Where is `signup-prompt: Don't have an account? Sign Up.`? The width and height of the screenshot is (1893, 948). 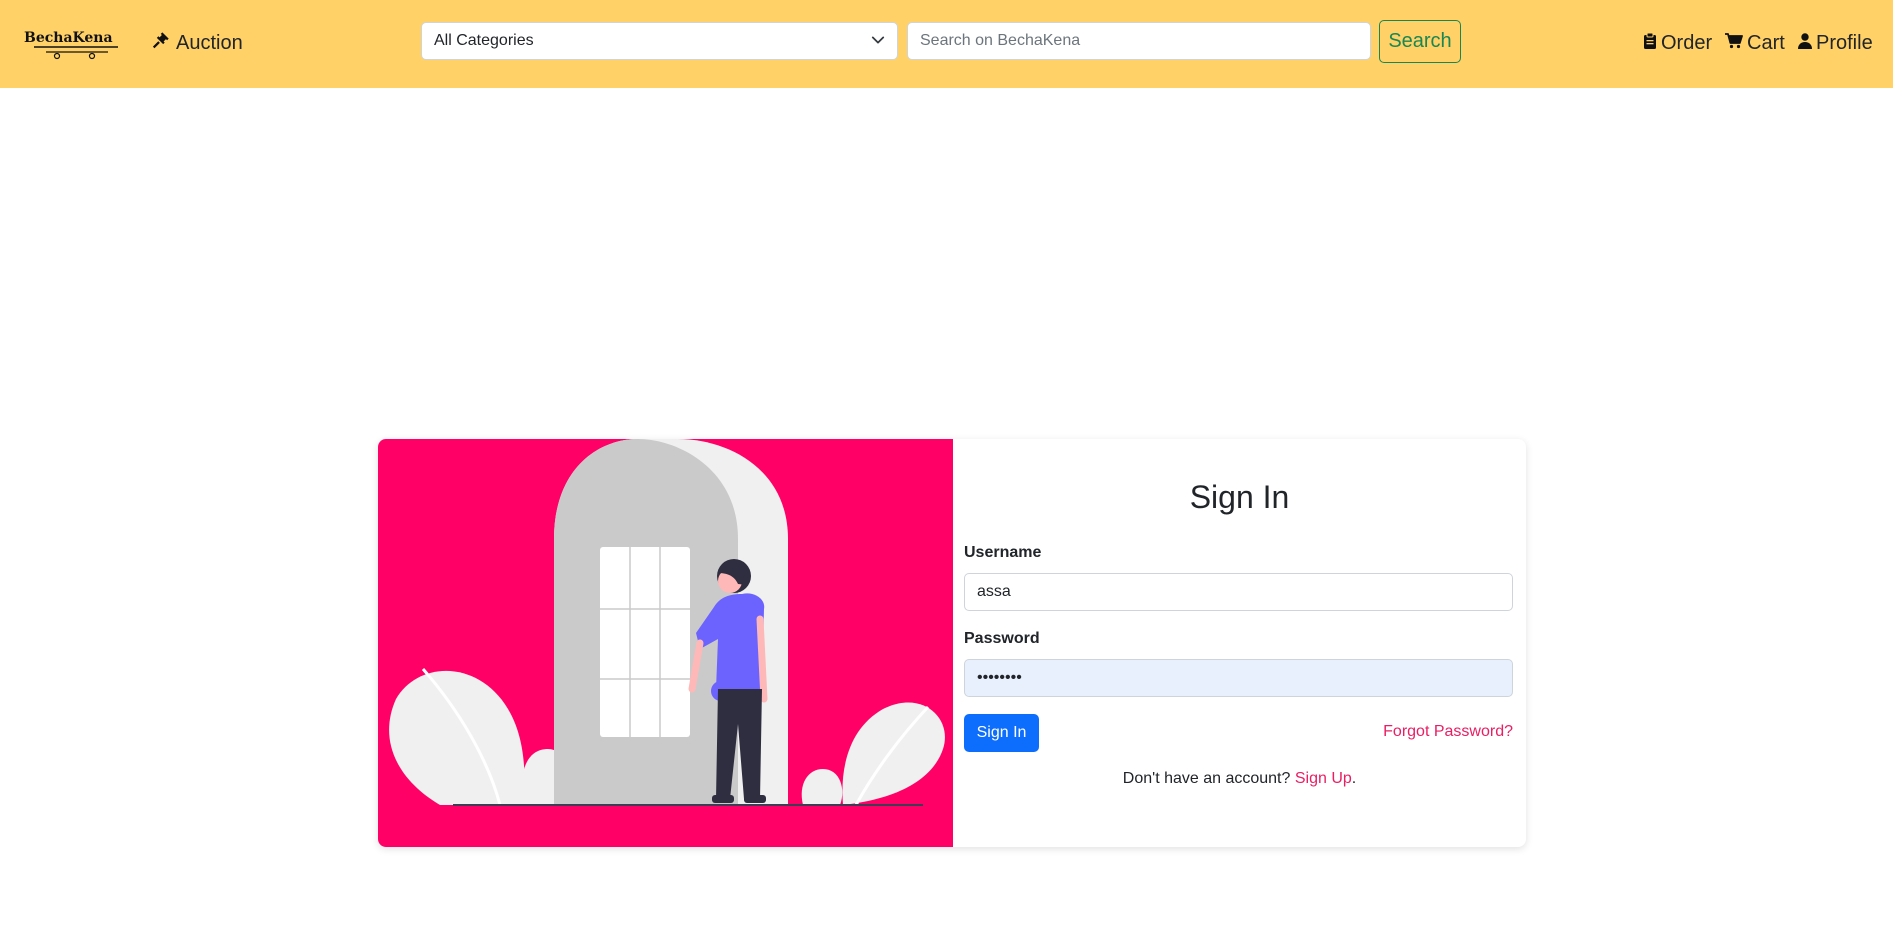 signup-prompt: Don't have an account? Sign Up. is located at coordinates (1239, 779).